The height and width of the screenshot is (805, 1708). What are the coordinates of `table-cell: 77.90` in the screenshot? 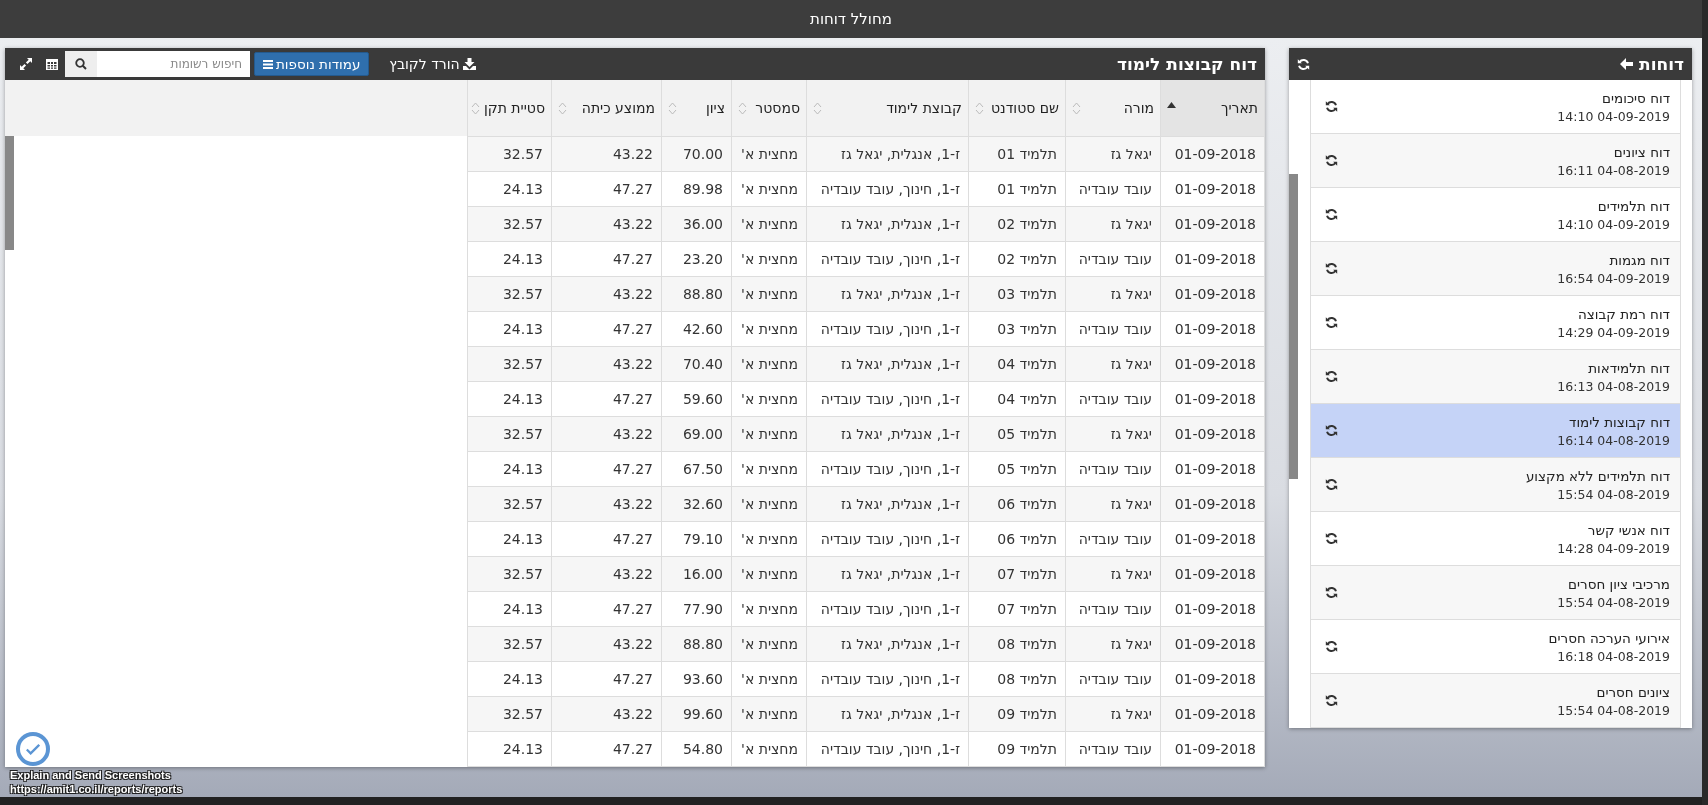 It's located at (696, 609).